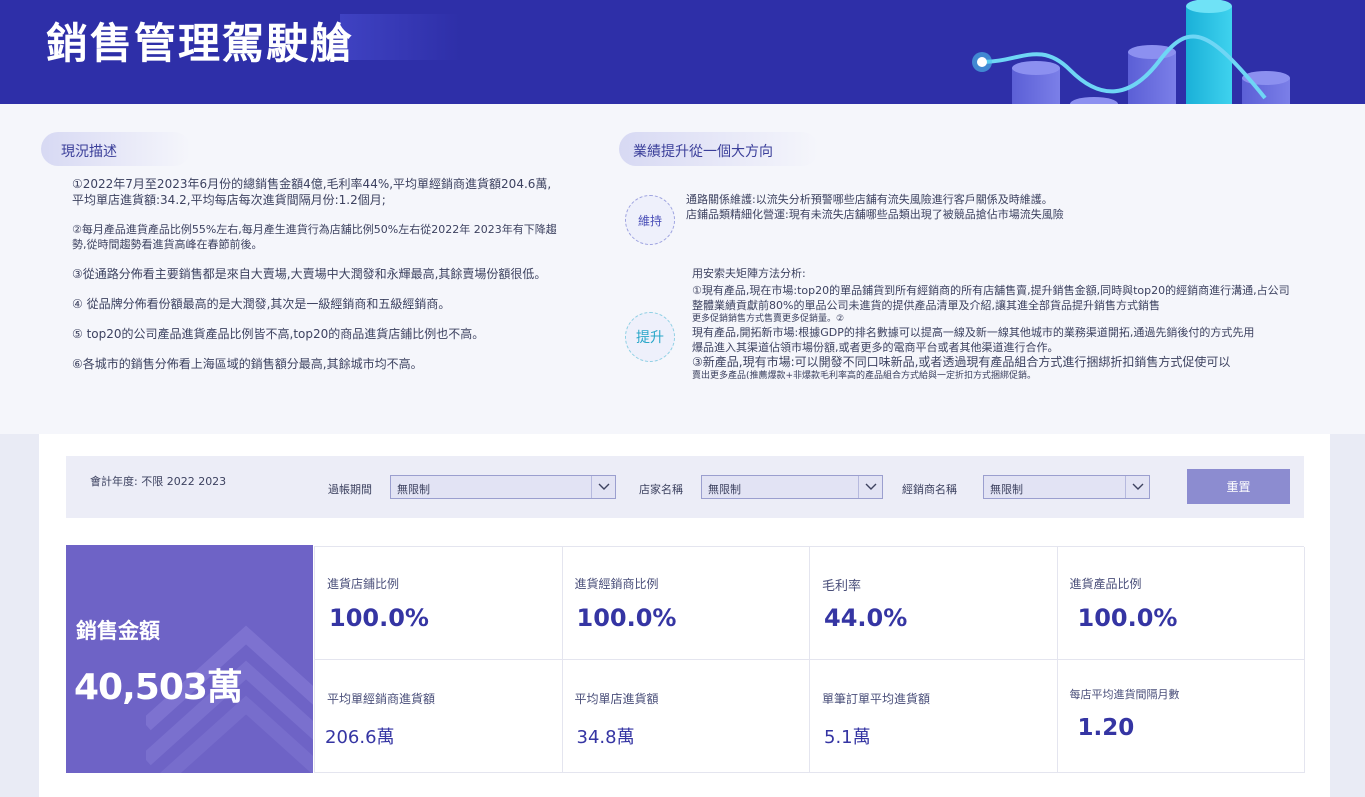  Describe the element at coordinates (400, 37) in the screenshot. I see `title-shadow-decoration` at that location.